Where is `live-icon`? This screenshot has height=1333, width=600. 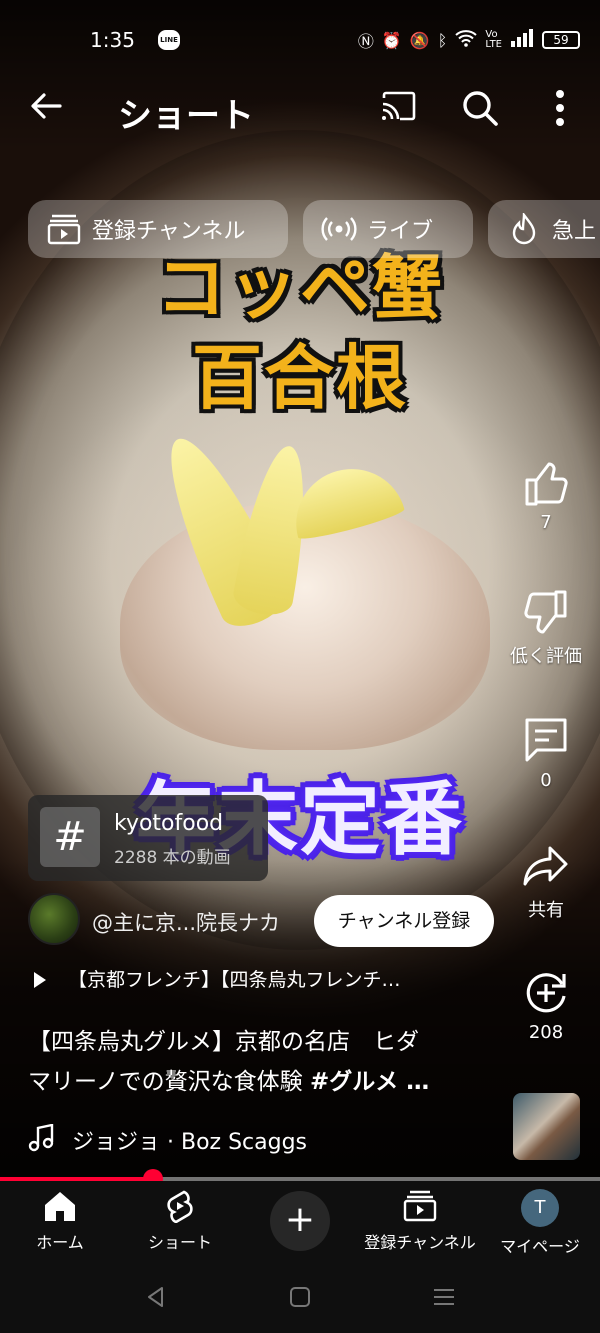
live-icon is located at coordinates (339, 229).